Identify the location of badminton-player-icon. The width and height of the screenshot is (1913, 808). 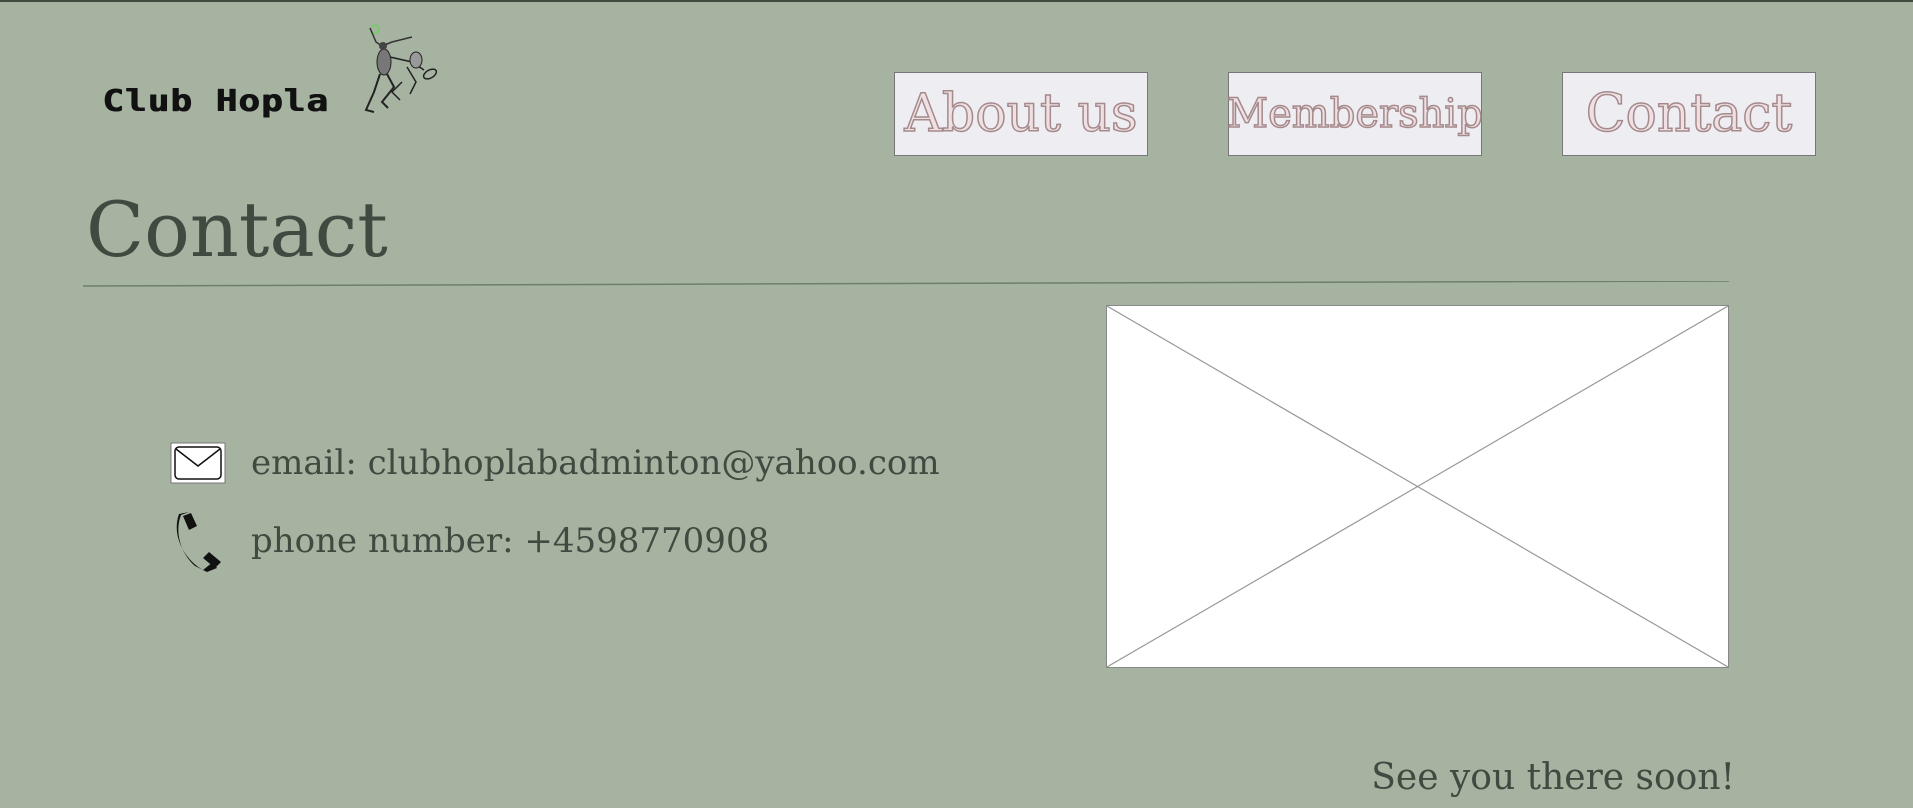
(401, 68).